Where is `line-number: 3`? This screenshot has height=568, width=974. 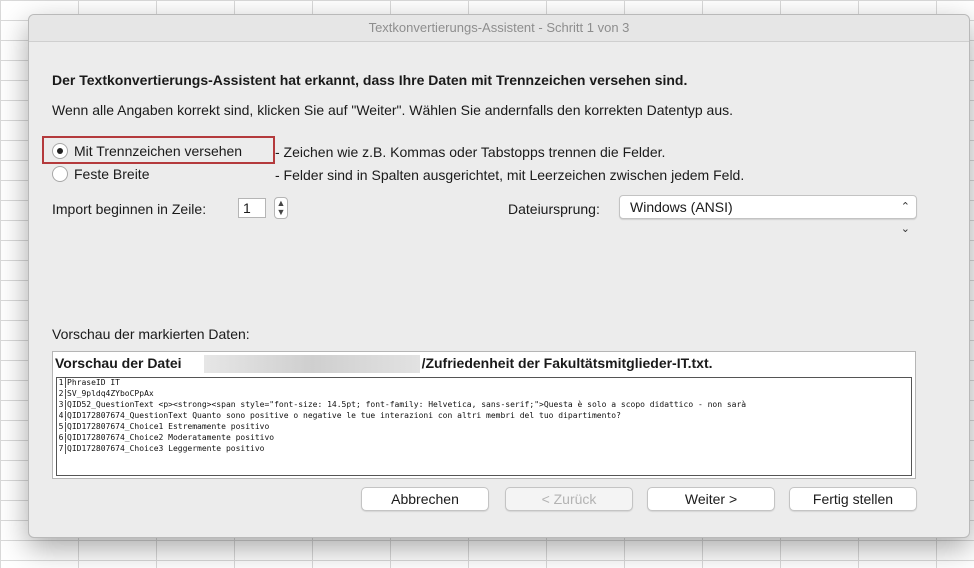 line-number: 3 is located at coordinates (61, 405).